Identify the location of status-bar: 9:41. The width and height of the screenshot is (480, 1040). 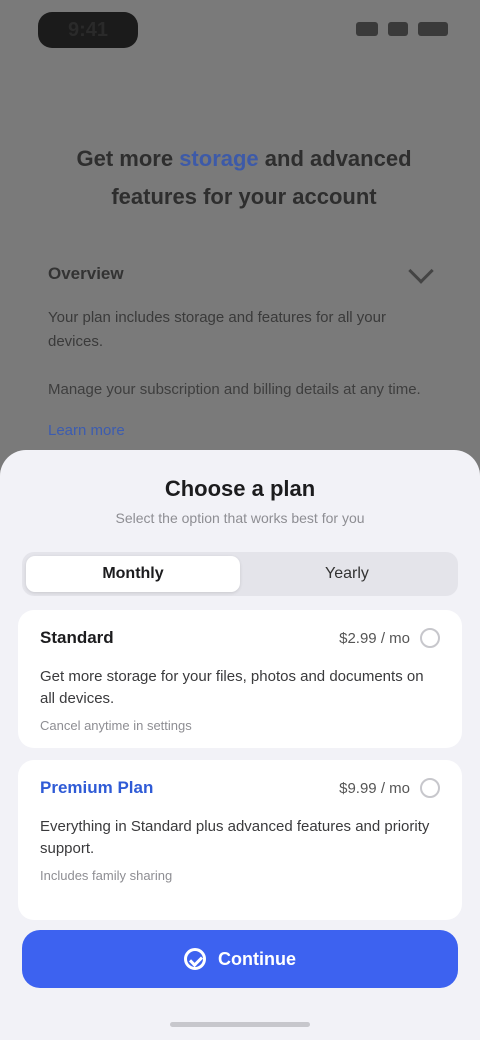
(240, 30).